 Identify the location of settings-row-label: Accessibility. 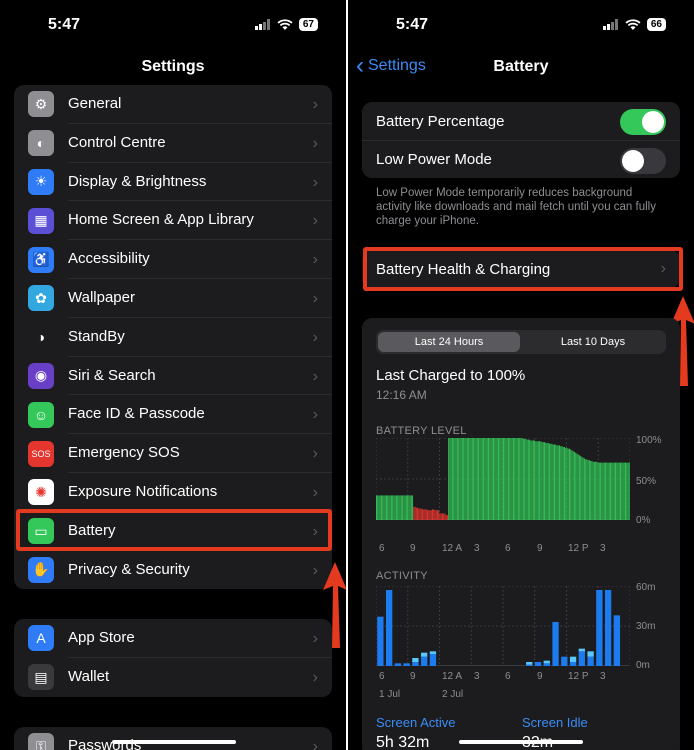
(200, 259).